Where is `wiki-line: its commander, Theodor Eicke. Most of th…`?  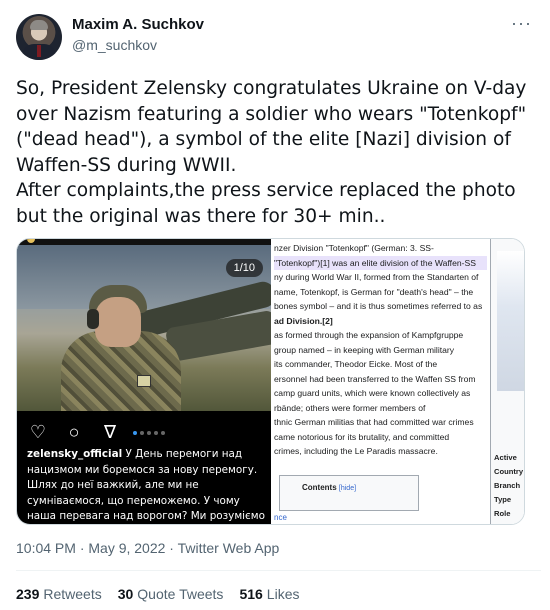
wiki-line: its commander, Theodor Eicke. Most of th… is located at coordinates (356, 364).